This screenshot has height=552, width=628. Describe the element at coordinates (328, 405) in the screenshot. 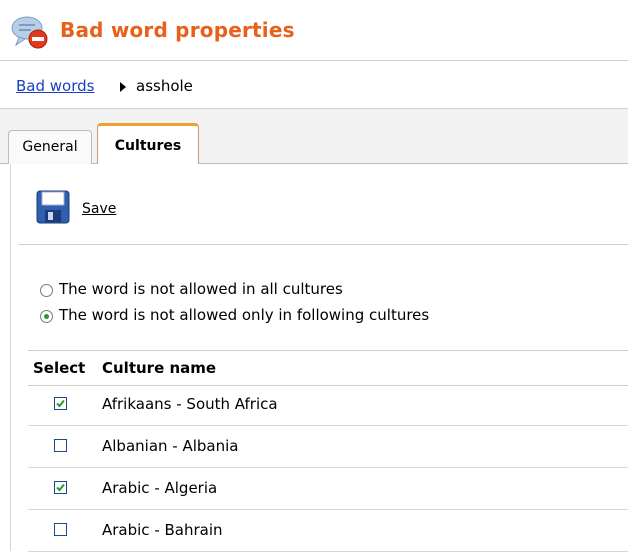

I see `table-row: Afrikaans - South Africa` at that location.